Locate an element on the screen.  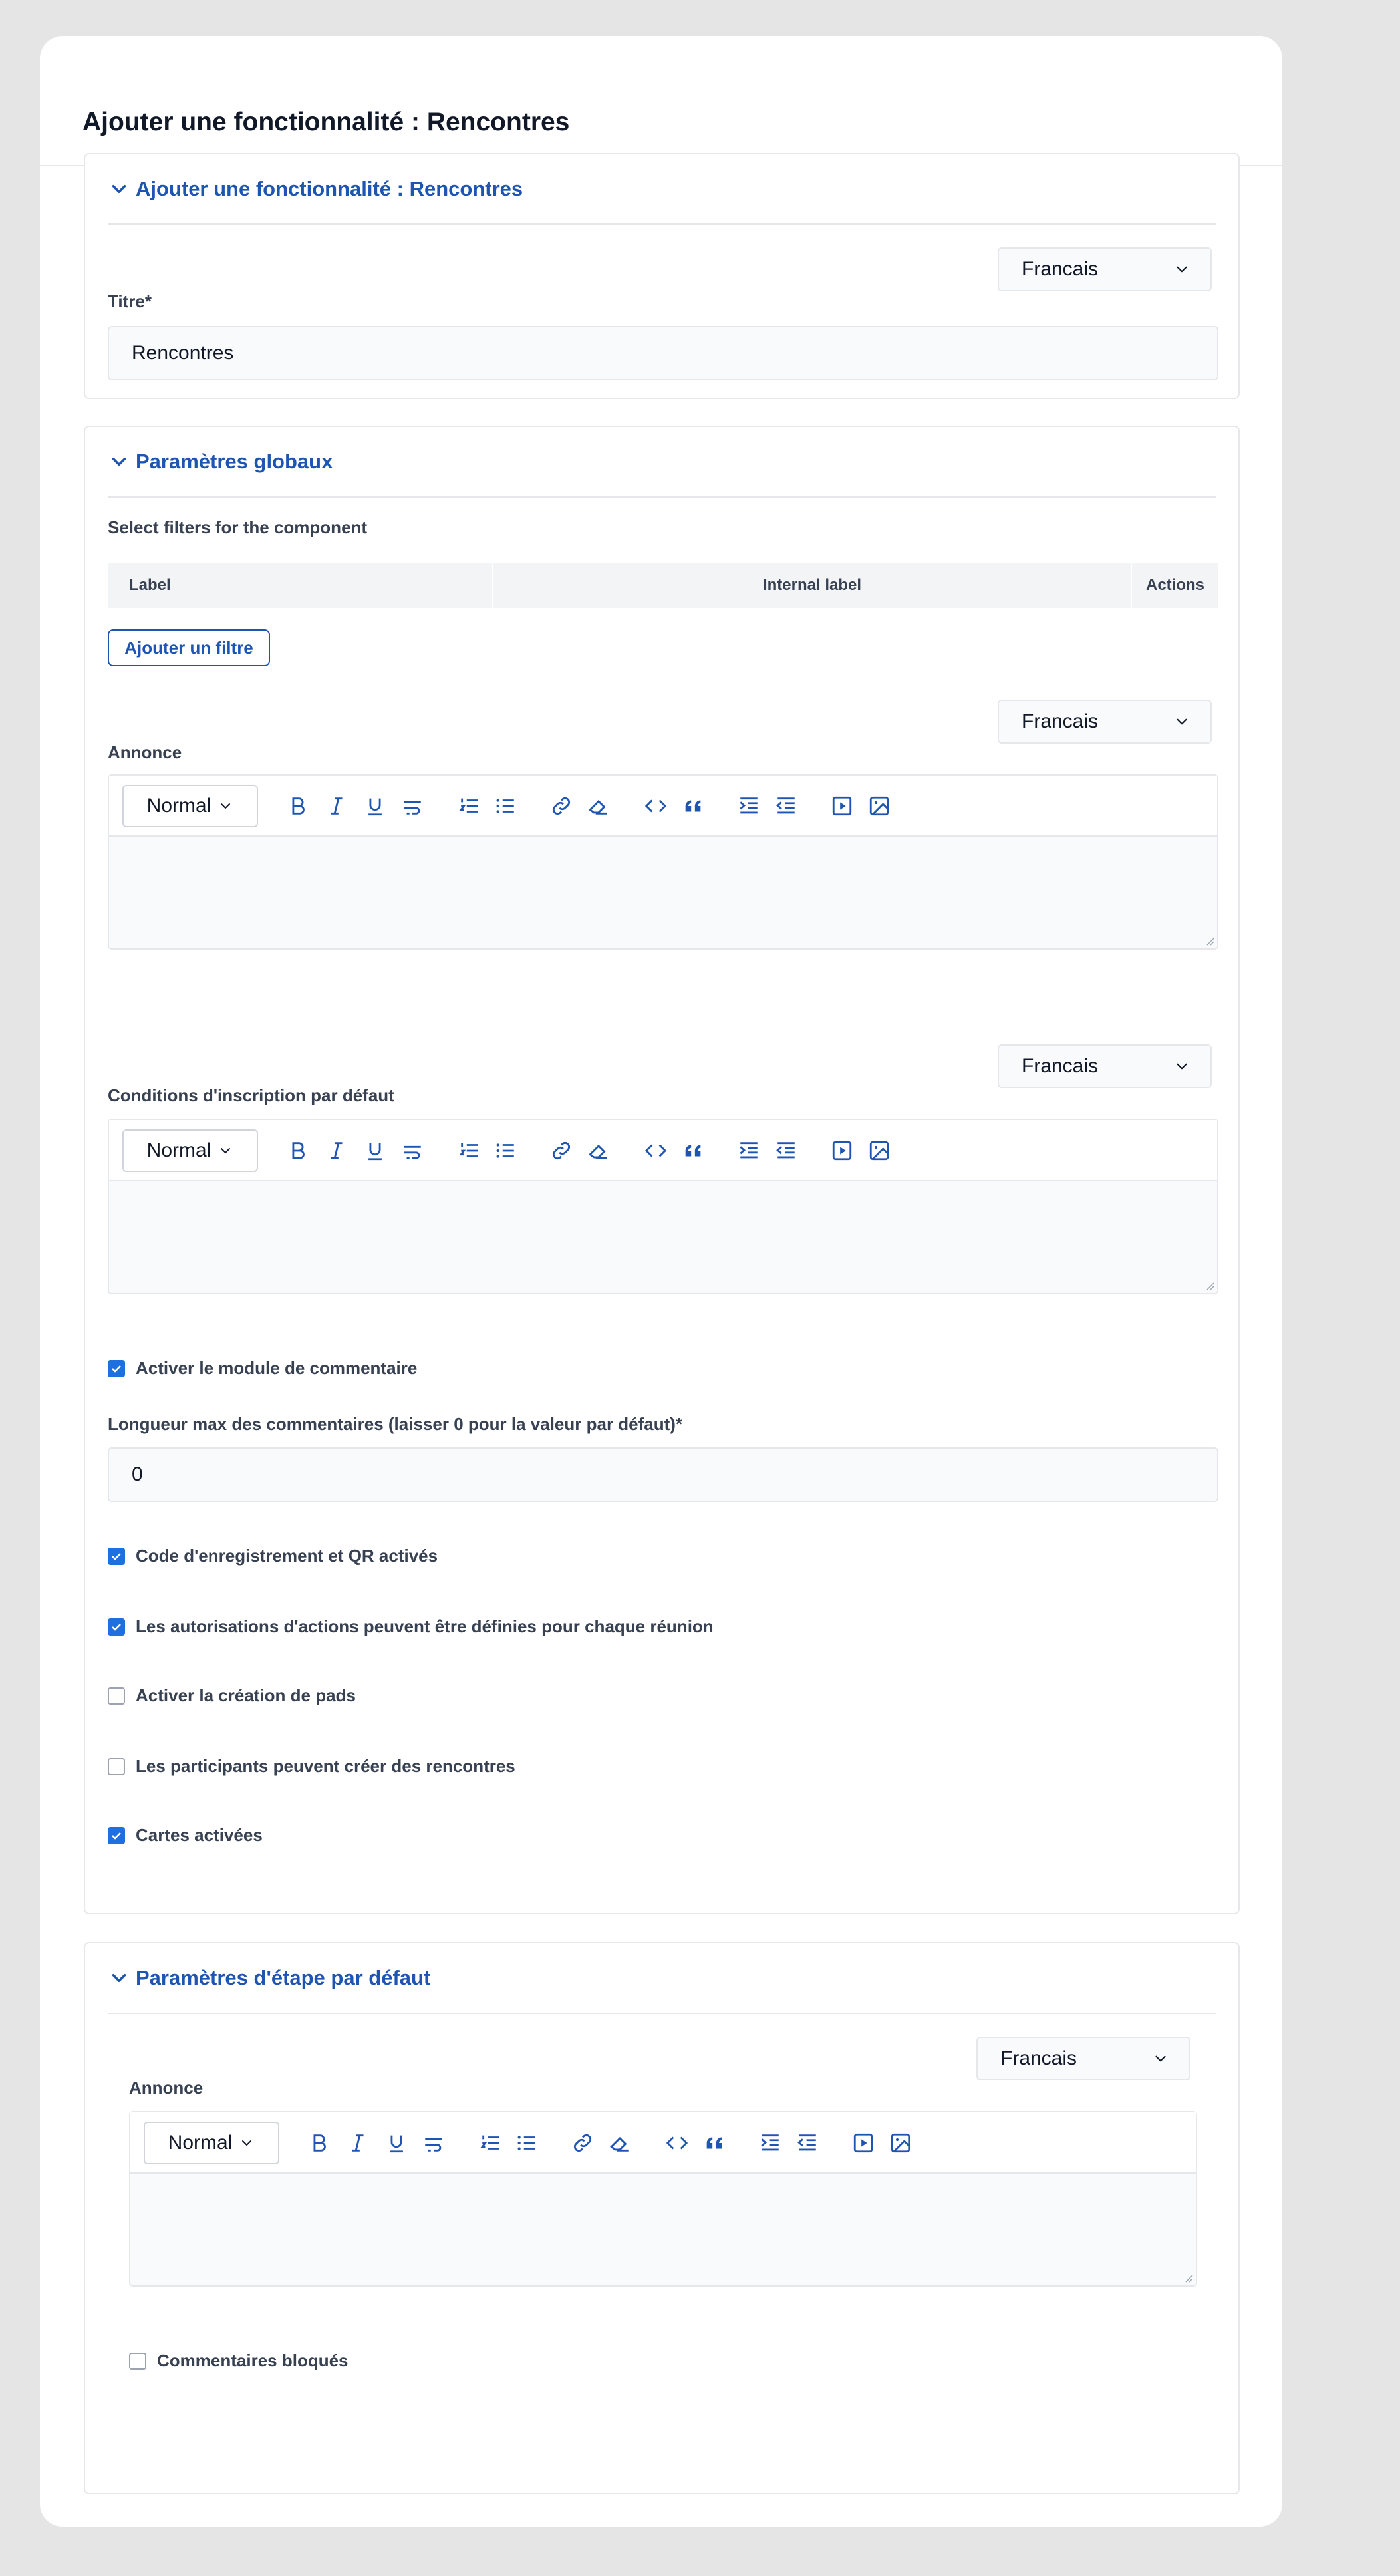
italic-icon is located at coordinates (337, 1150).